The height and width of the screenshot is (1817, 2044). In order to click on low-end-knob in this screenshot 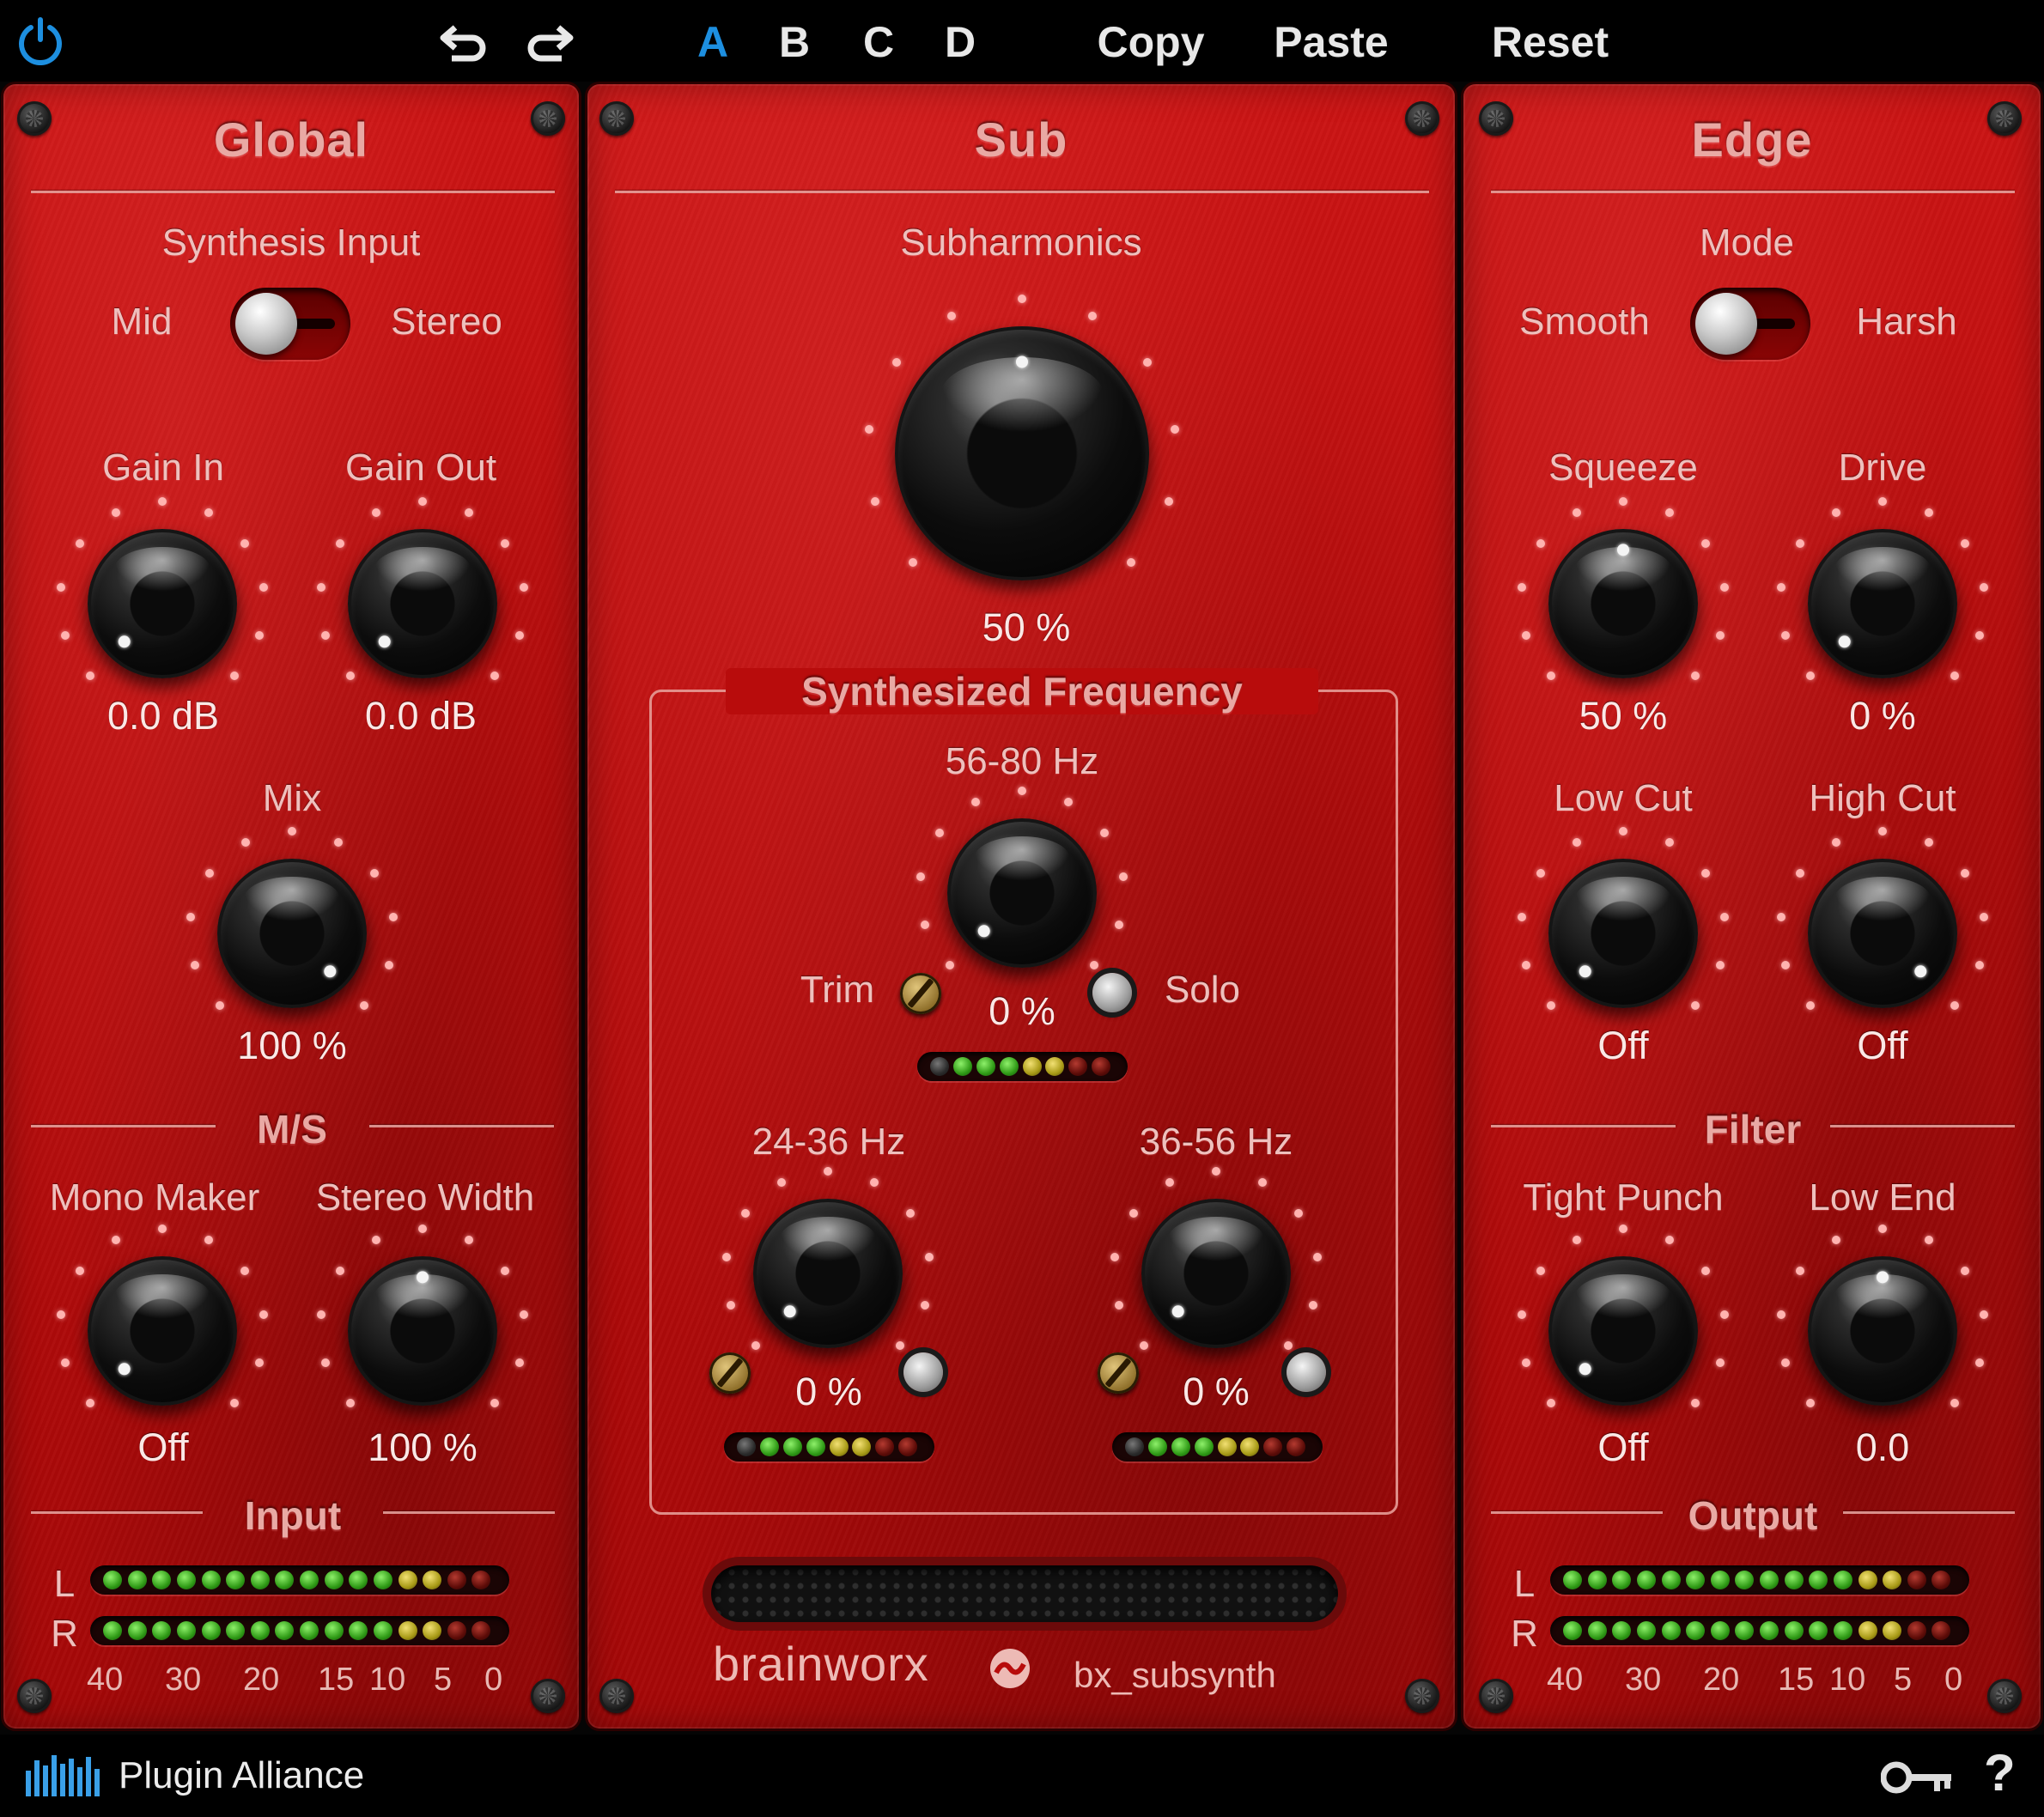, I will do `click(1882, 1331)`.